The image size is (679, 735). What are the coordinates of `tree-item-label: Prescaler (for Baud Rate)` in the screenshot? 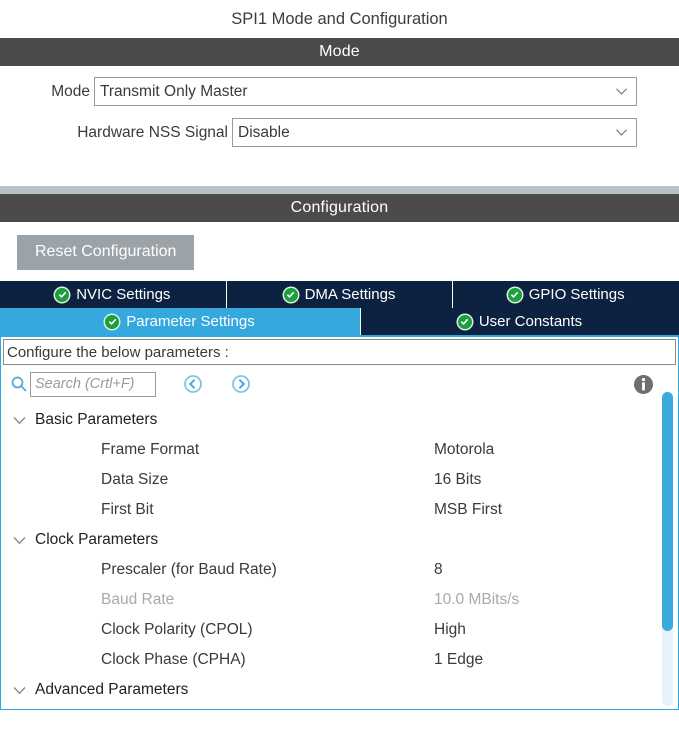 It's located at (189, 569).